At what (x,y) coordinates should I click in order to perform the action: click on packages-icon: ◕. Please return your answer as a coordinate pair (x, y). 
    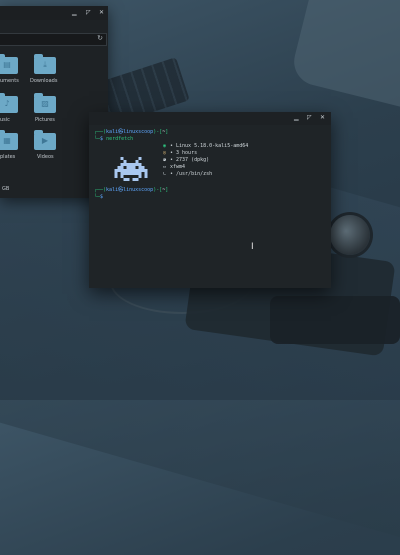
    Looking at the image, I should click on (164, 160).